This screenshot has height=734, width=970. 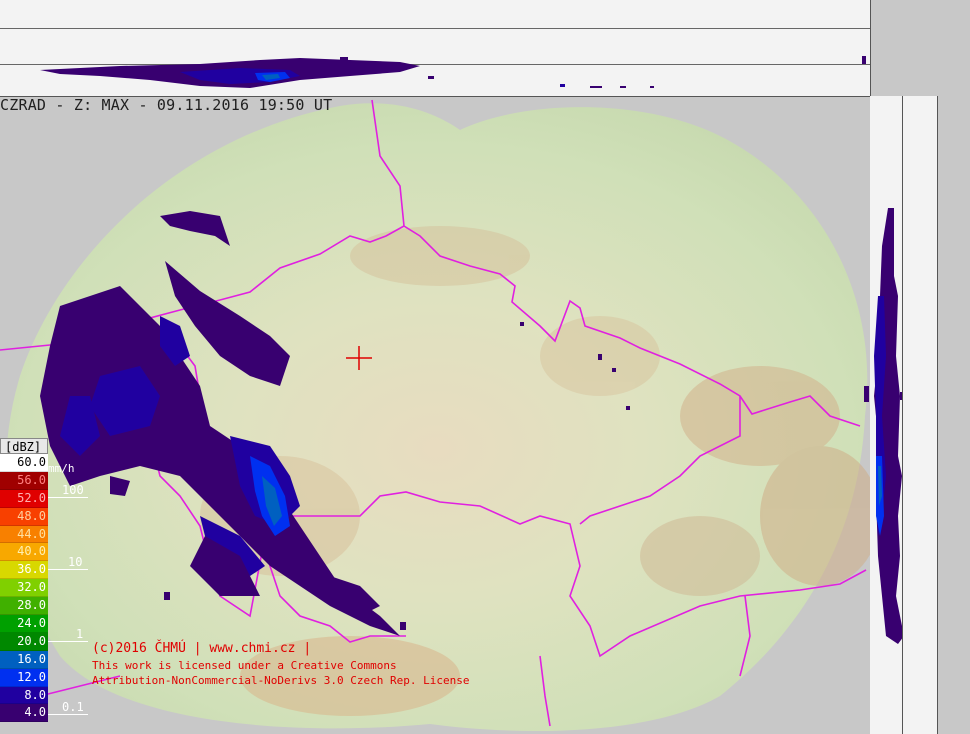 What do you see at coordinates (24, 624) in the screenshot?
I see `legend-level: 24.0` at bounding box center [24, 624].